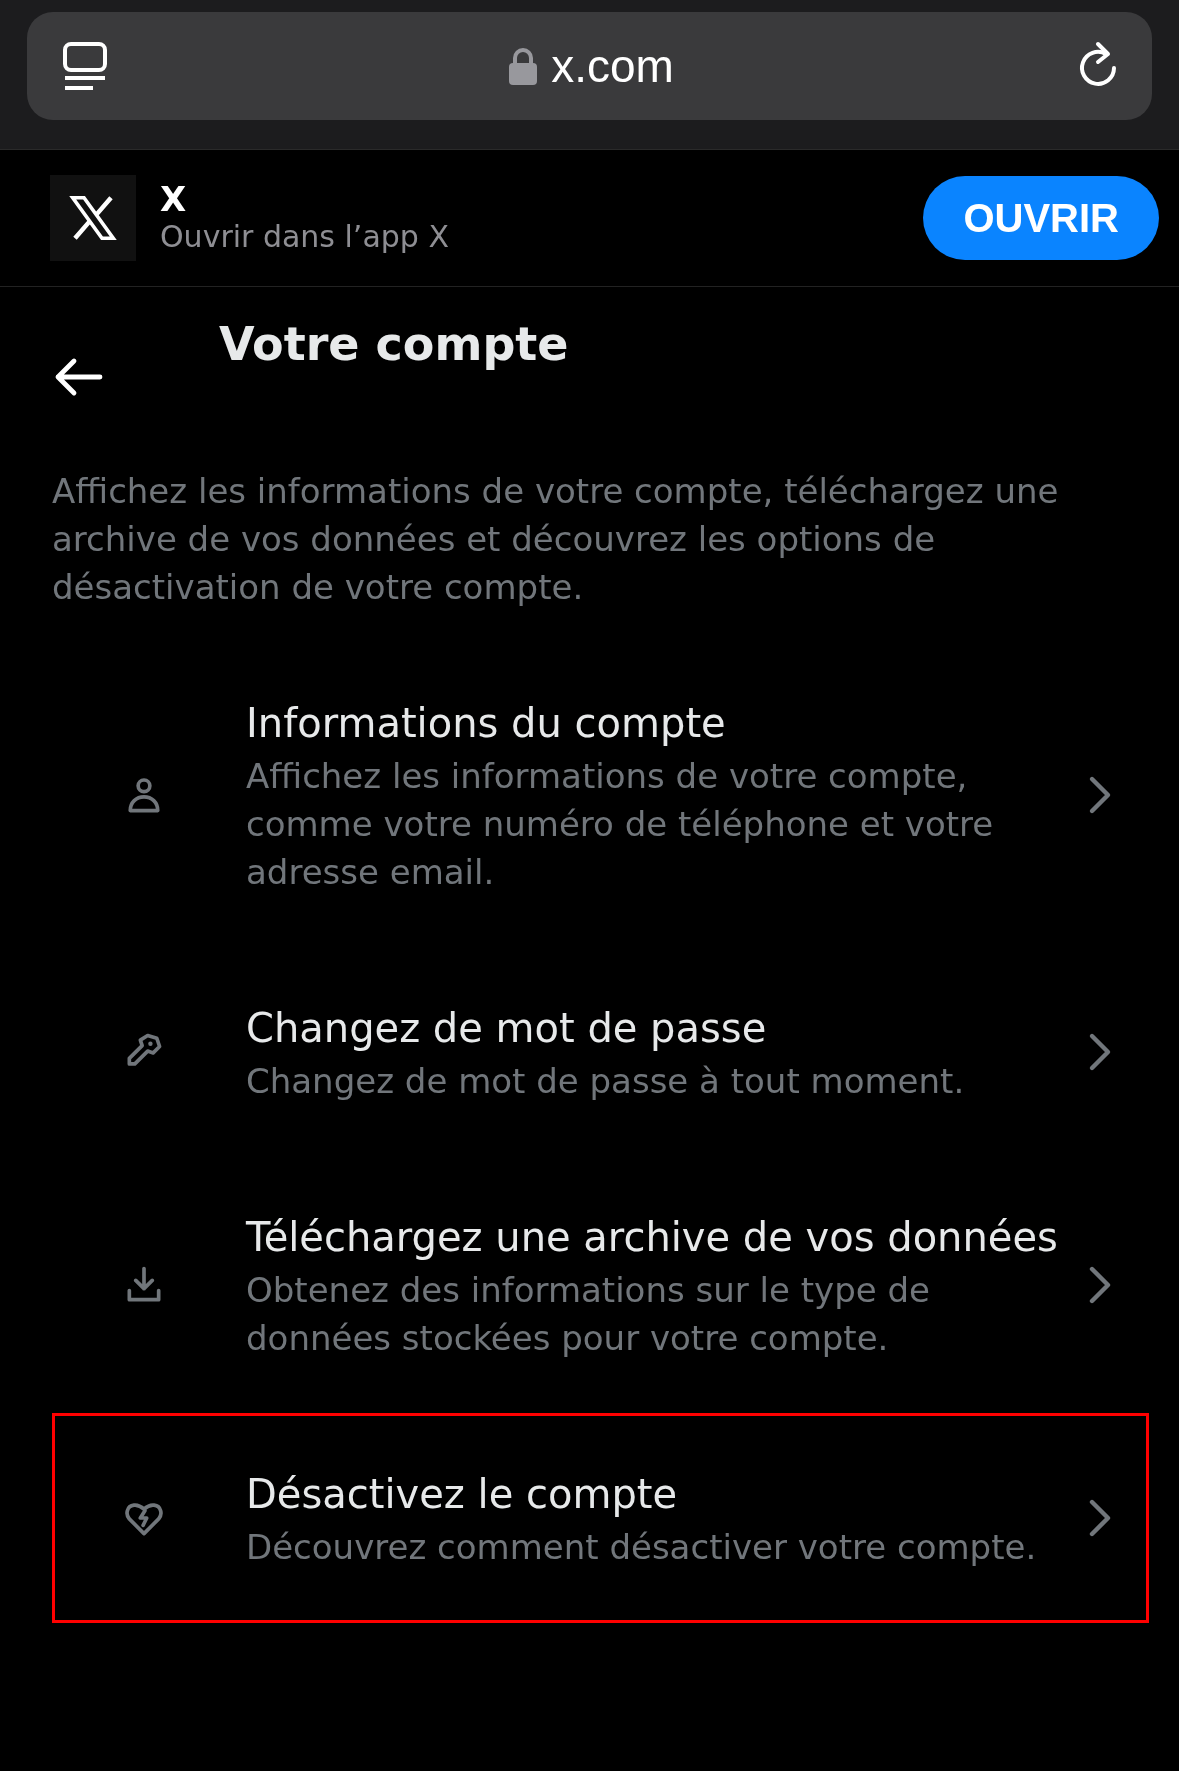 The width and height of the screenshot is (1179, 1771). I want to click on settings-item: Changez de mot de passe Changez de mot de passe à tout moment., so click(600, 1052).